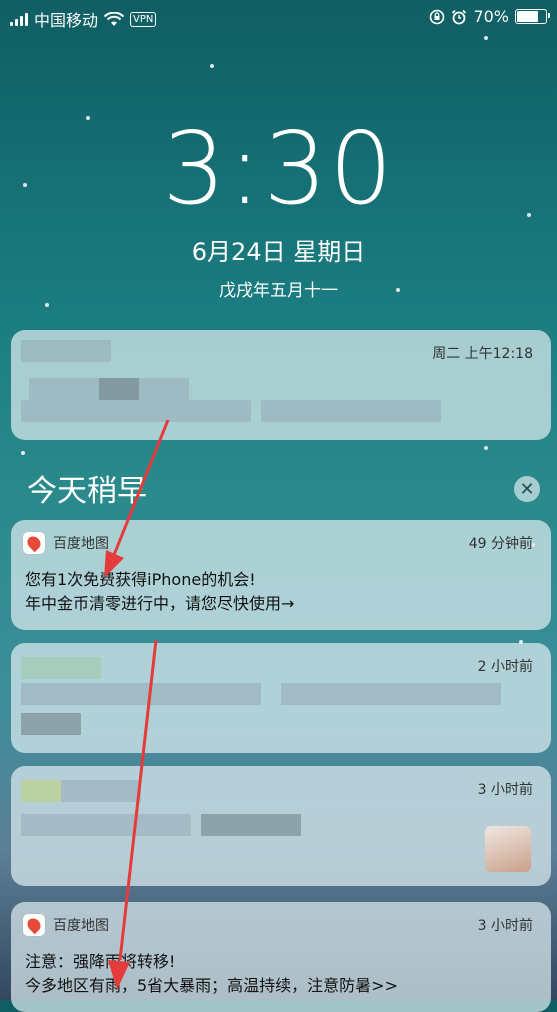 The width and height of the screenshot is (557, 1012). What do you see at coordinates (137, 704) in the screenshot?
I see `annotation-arrows` at bounding box center [137, 704].